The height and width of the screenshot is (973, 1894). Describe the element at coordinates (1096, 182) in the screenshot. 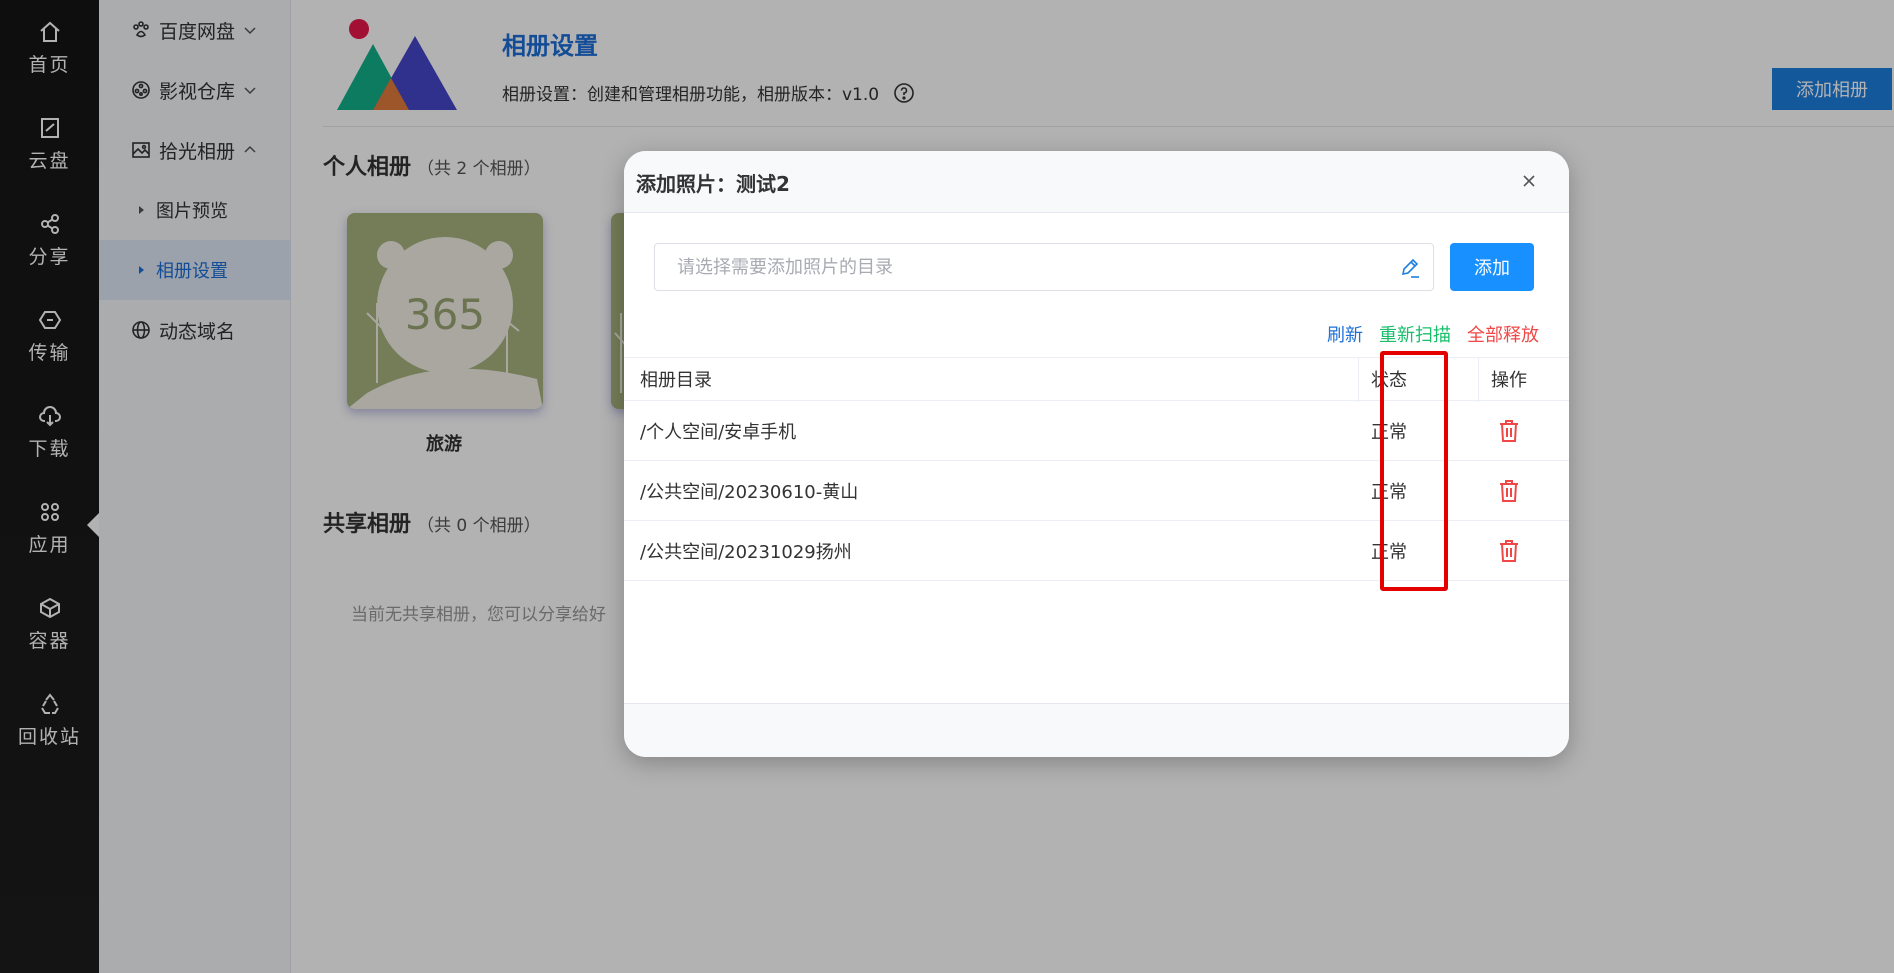

I see `dialog-header: 添加照片：测试2` at that location.